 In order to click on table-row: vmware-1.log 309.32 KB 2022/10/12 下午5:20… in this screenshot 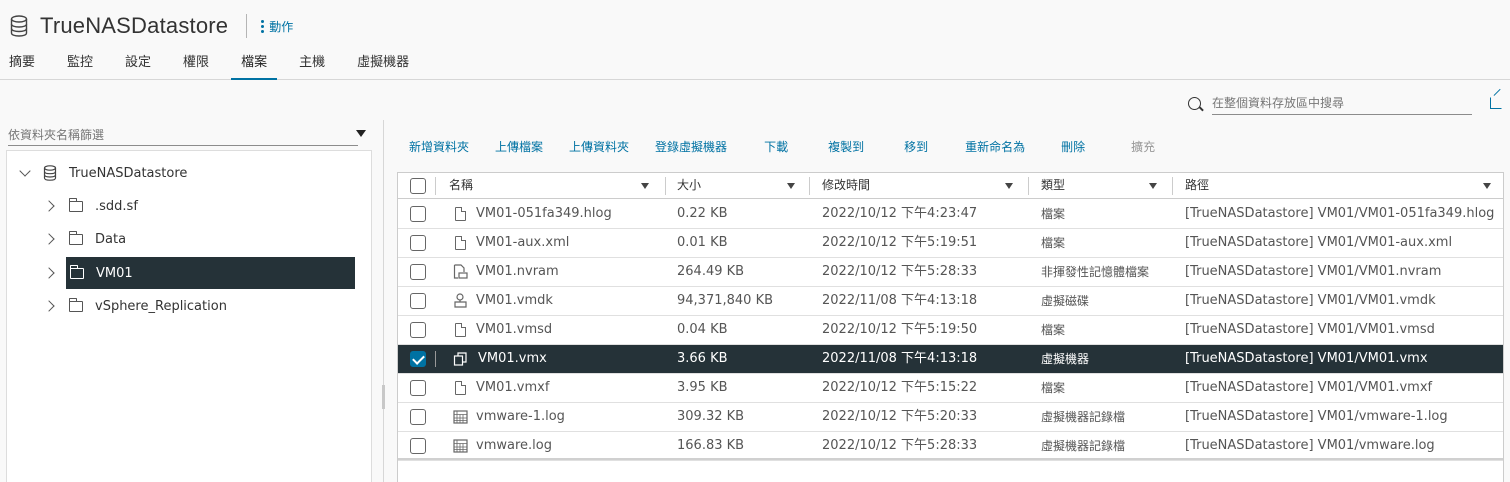, I will do `click(950, 417)`.